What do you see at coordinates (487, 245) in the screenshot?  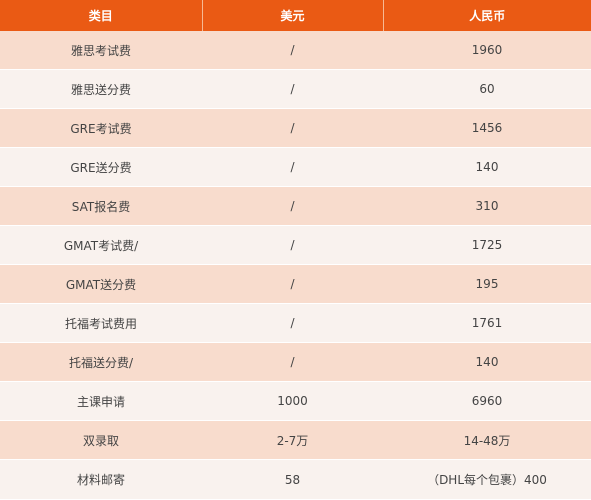 I see `cell-rmb: 1725` at bounding box center [487, 245].